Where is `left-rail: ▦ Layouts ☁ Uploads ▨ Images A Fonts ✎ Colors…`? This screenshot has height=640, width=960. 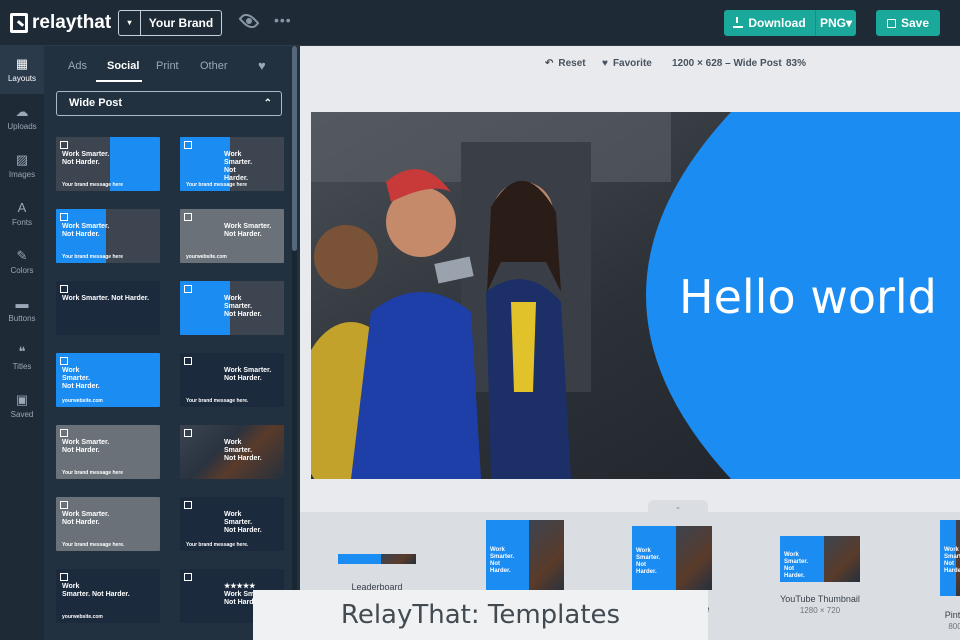 left-rail: ▦ Layouts ☁ Uploads ▨ Images A Fonts ✎ Colors… is located at coordinates (22, 343).